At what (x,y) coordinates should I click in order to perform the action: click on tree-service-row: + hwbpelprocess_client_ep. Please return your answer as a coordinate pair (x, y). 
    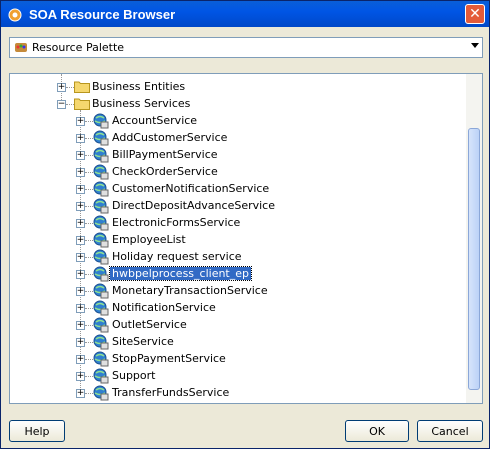
    Looking at the image, I should click on (235, 274).